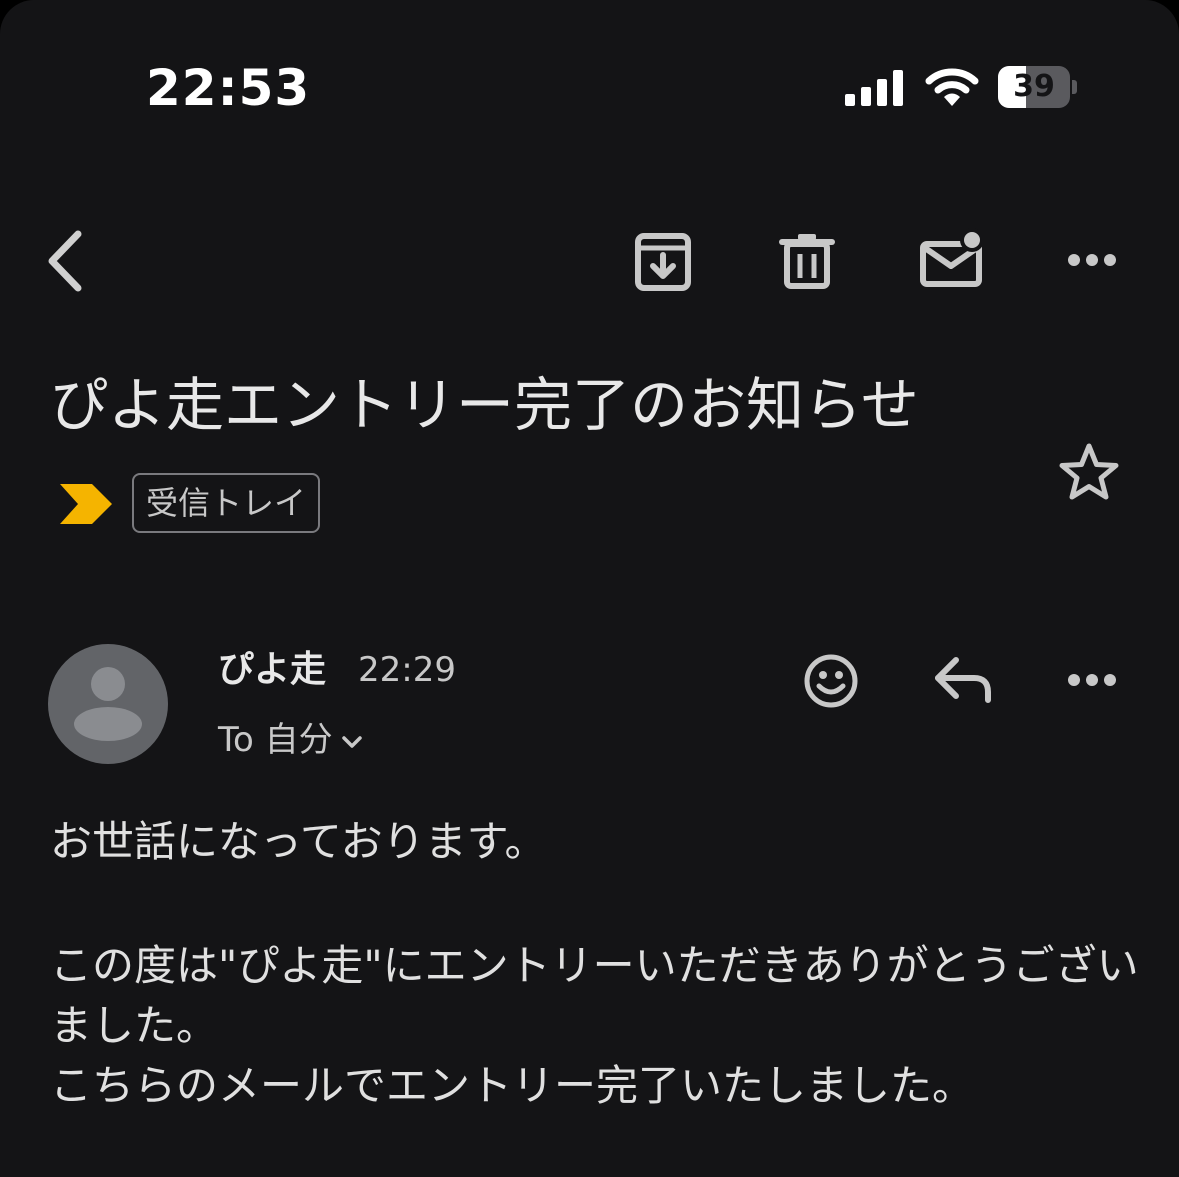 This screenshot has width=1179, height=1177. What do you see at coordinates (275, 740) in the screenshot?
I see `recipient-label: To 自分` at bounding box center [275, 740].